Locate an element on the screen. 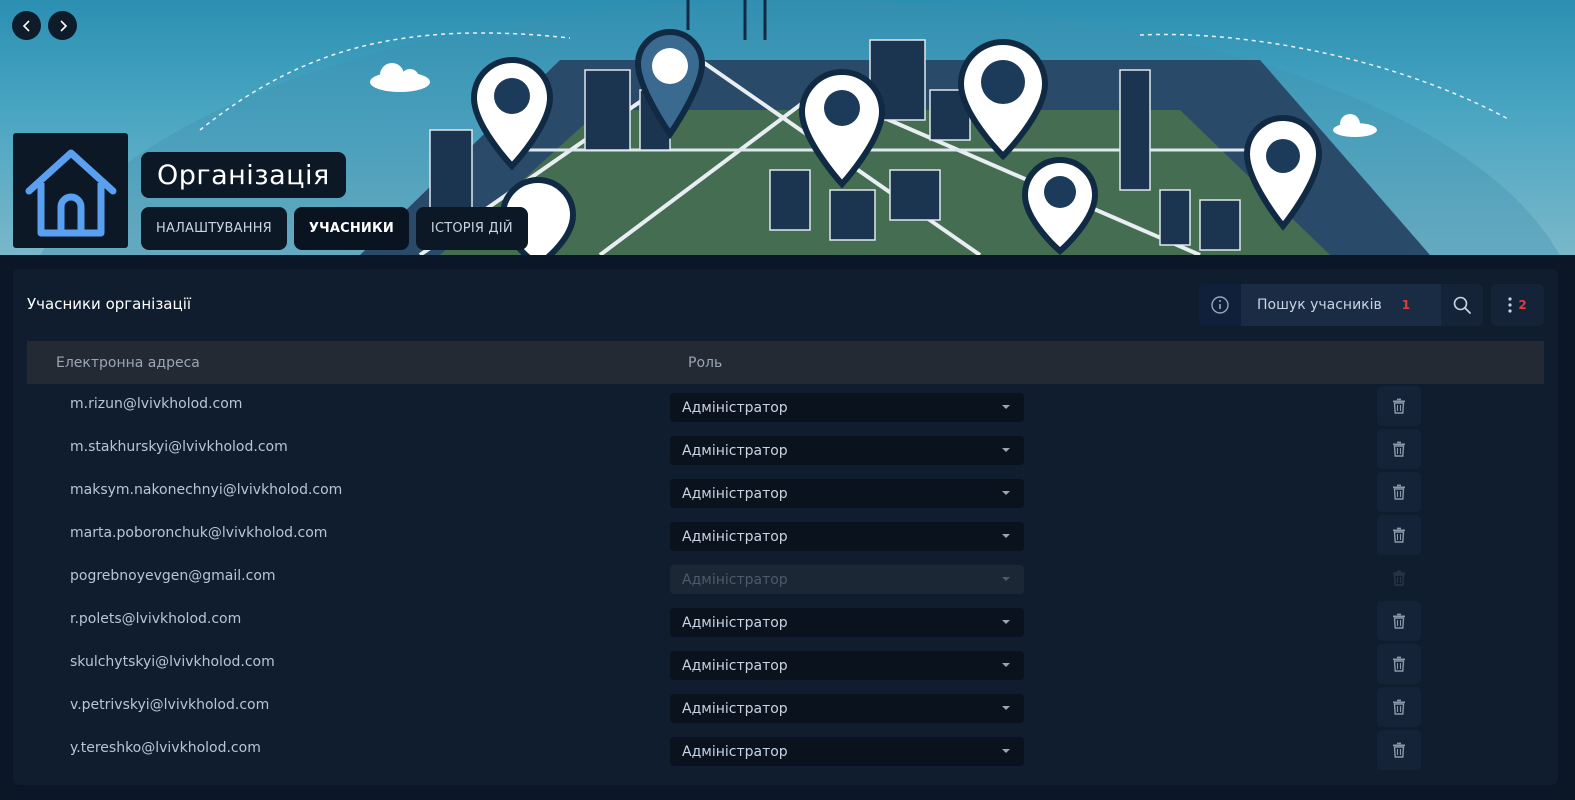 The image size is (1575, 800). chevron-left-icon is located at coordinates (26, 25).